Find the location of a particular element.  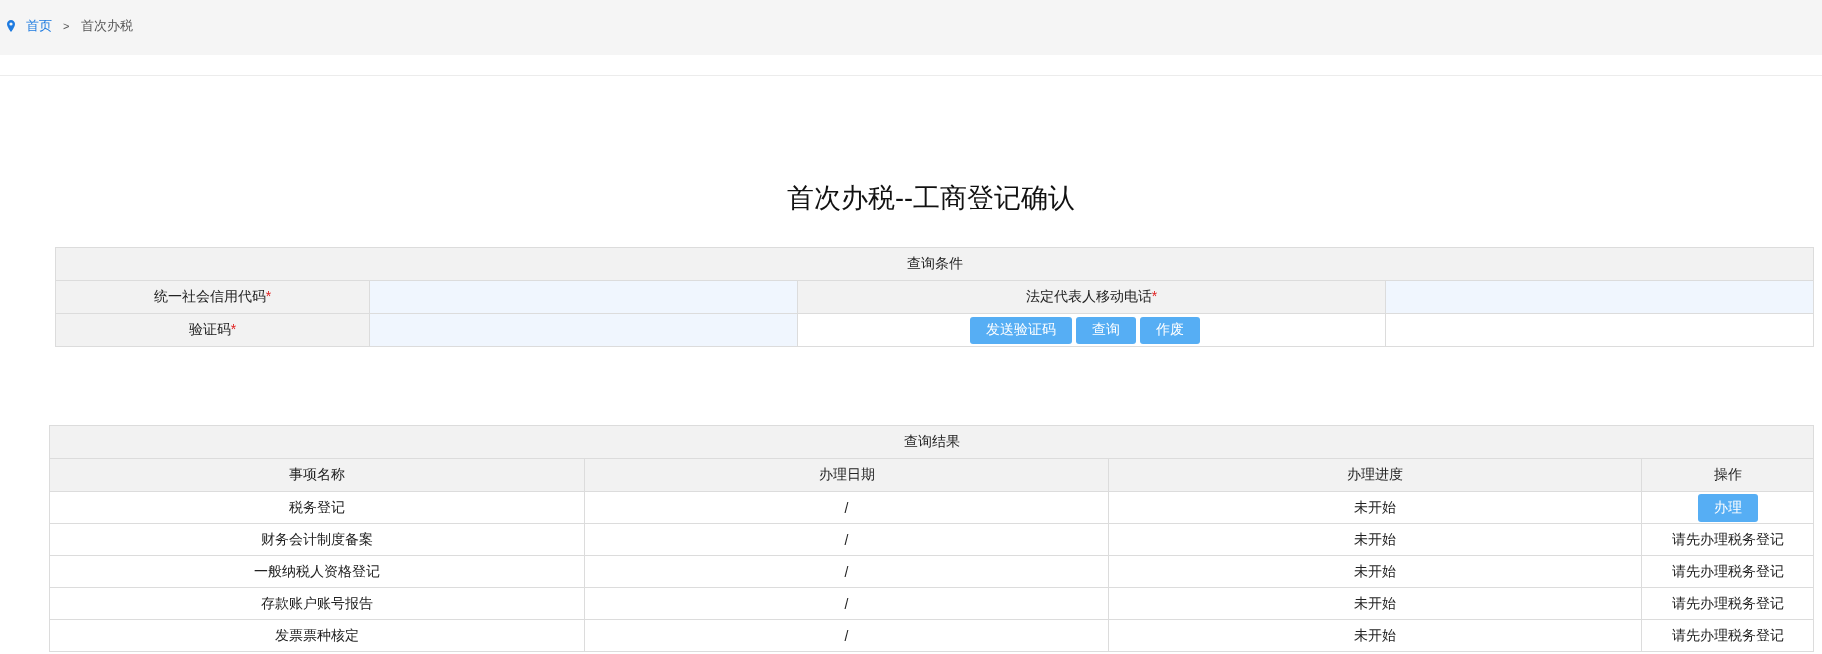

field-label: 法定代表人移动电话 is located at coordinates (1088, 296).